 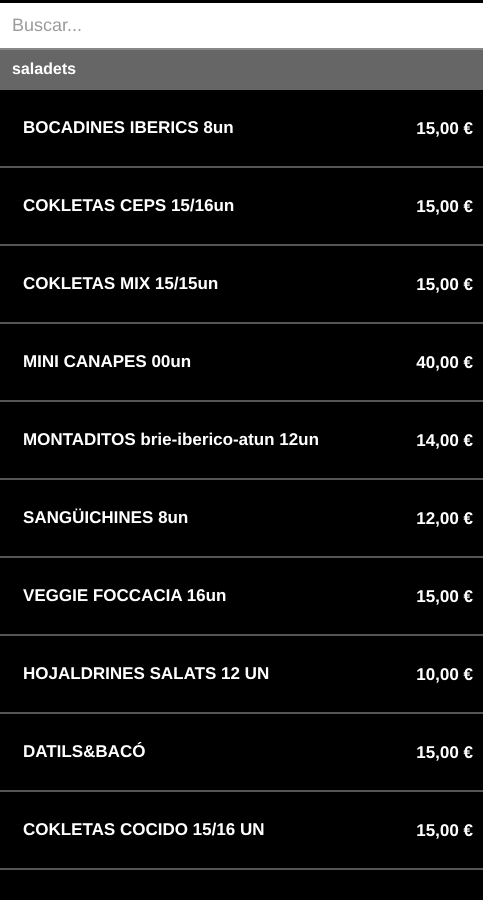 What do you see at coordinates (128, 128) in the screenshot?
I see `product-name: BOCADINES IBERICS 8un` at bounding box center [128, 128].